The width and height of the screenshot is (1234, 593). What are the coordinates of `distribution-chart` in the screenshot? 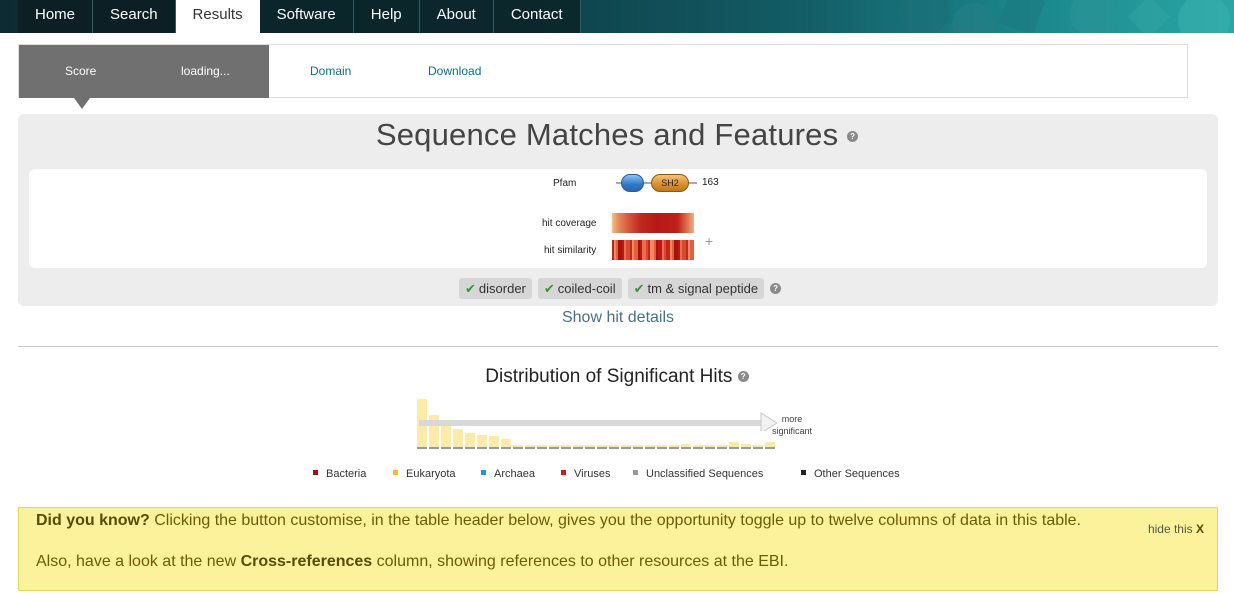 It's located at (597, 424).